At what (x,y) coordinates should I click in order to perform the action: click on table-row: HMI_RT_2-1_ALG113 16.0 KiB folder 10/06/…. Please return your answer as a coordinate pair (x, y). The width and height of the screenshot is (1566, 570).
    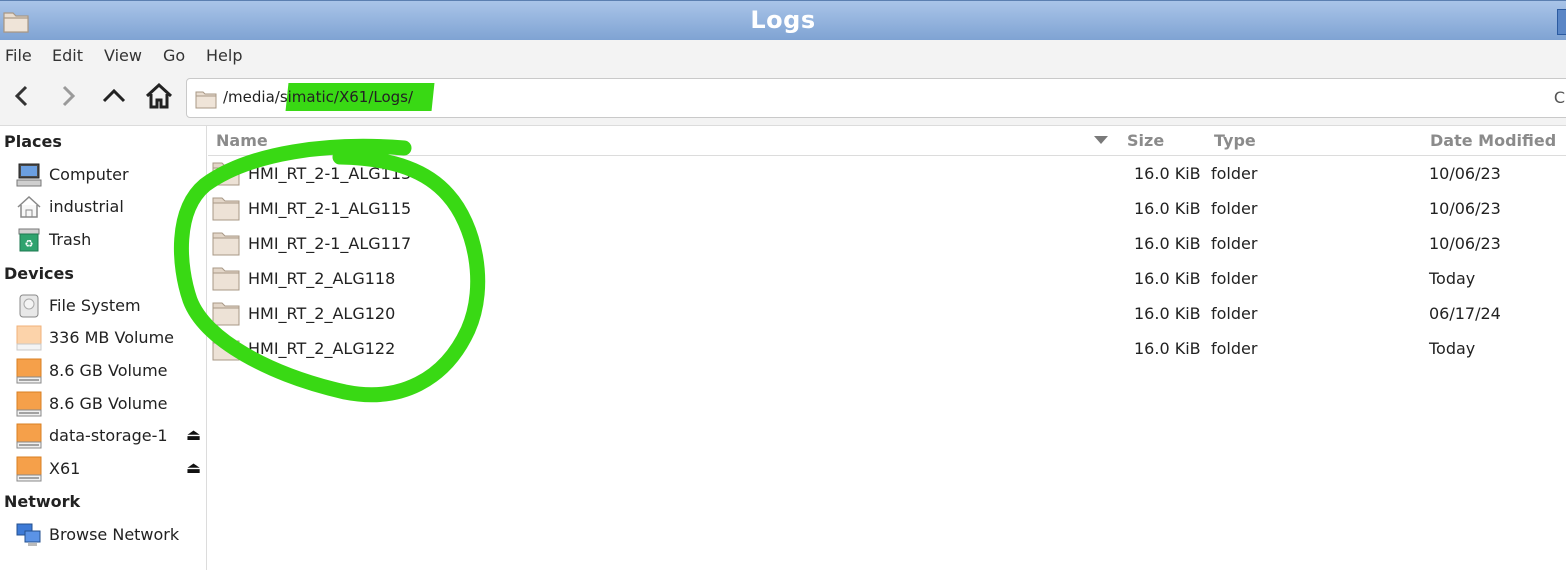
    Looking at the image, I should click on (887, 173).